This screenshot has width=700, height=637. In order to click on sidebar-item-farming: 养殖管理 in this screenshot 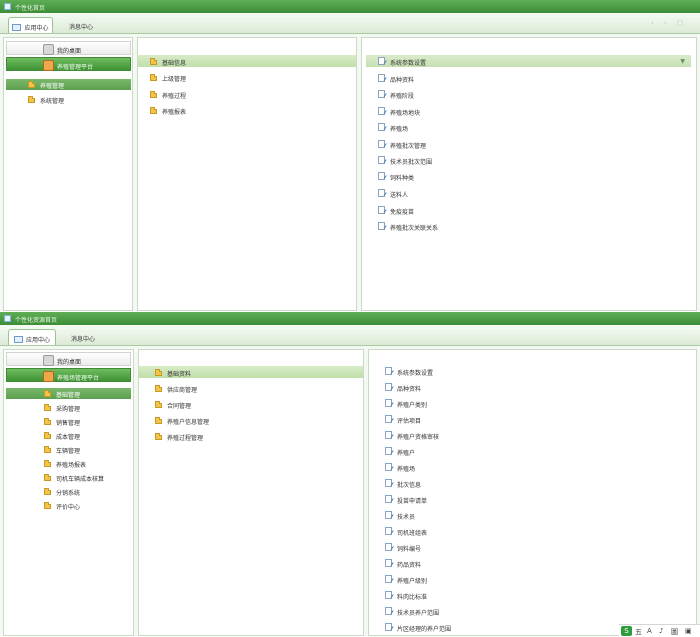, I will do `click(68, 84)`.